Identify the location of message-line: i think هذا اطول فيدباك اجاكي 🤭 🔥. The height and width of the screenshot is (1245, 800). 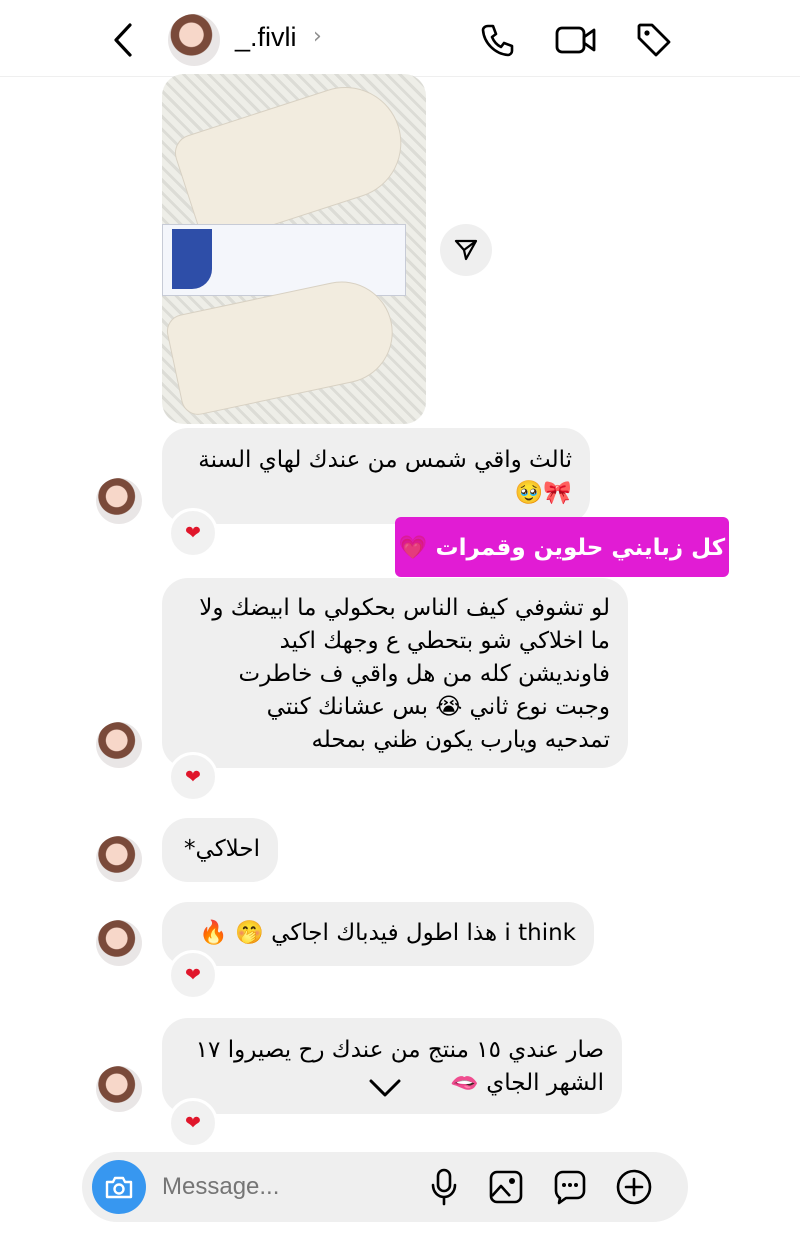
(387, 933).